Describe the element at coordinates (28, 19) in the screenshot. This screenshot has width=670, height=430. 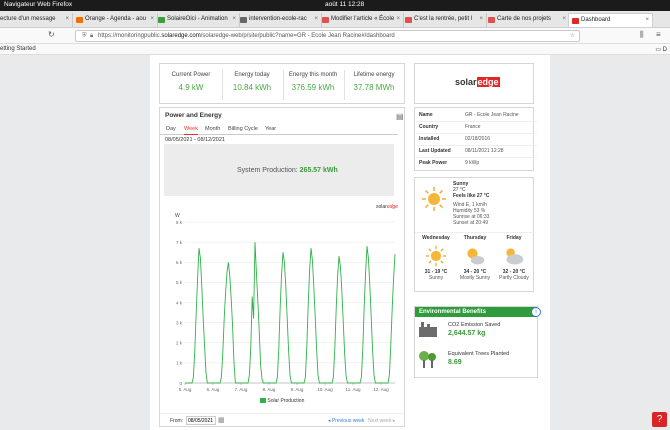
I see `tab-label: ecture d'un message` at that location.